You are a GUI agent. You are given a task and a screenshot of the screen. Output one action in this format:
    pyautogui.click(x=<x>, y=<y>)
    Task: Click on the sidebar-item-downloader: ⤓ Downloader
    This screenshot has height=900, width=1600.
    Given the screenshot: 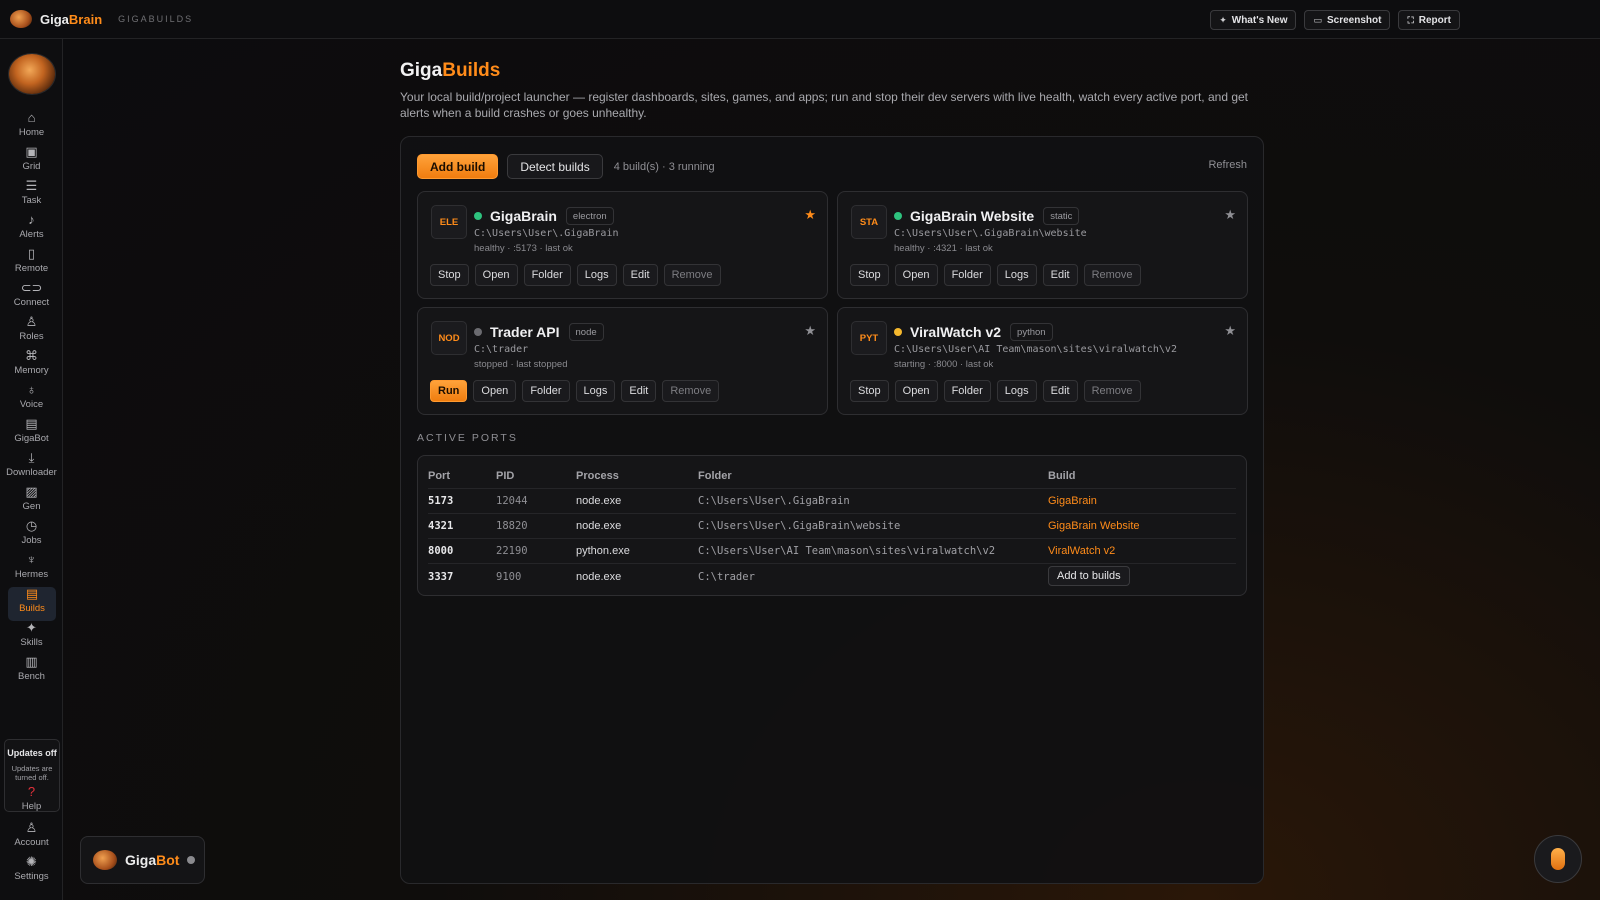 What is the action you would take?
    pyautogui.click(x=31, y=468)
    